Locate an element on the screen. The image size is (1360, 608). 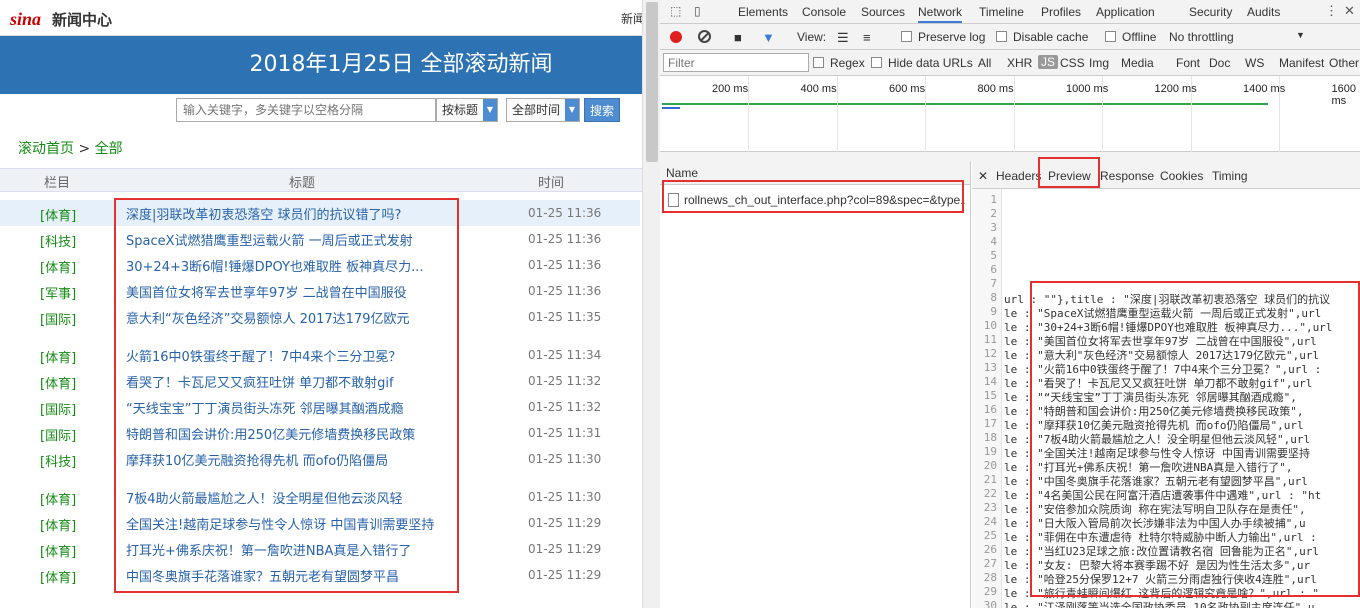
tab-network: Network is located at coordinates (940, 14).